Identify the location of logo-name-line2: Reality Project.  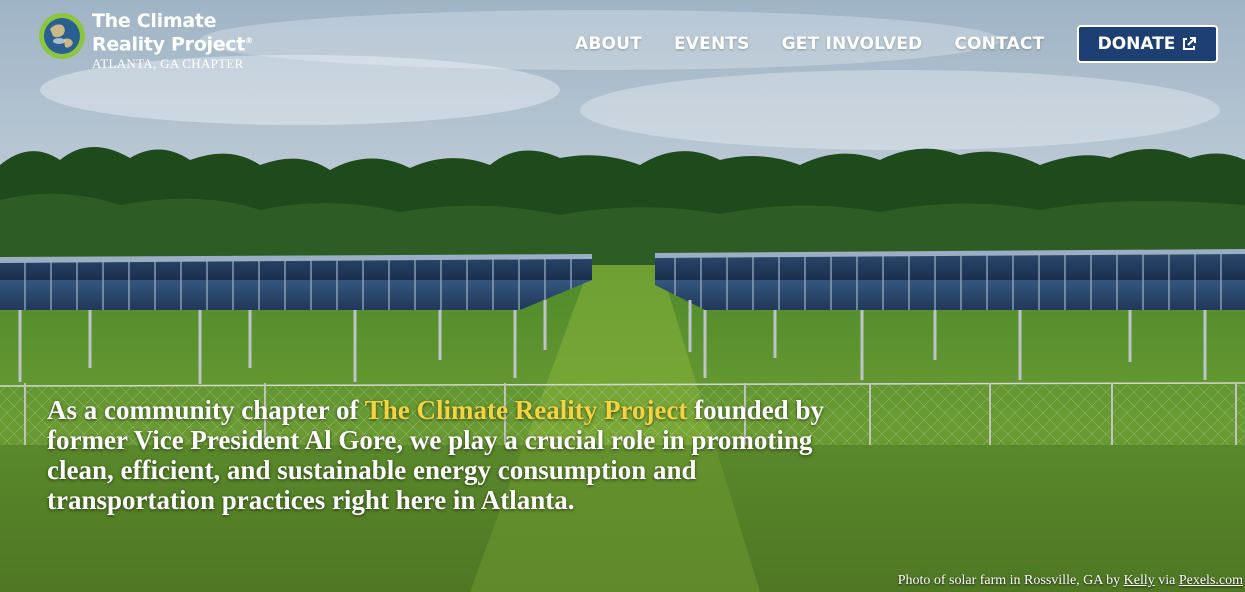
(169, 44).